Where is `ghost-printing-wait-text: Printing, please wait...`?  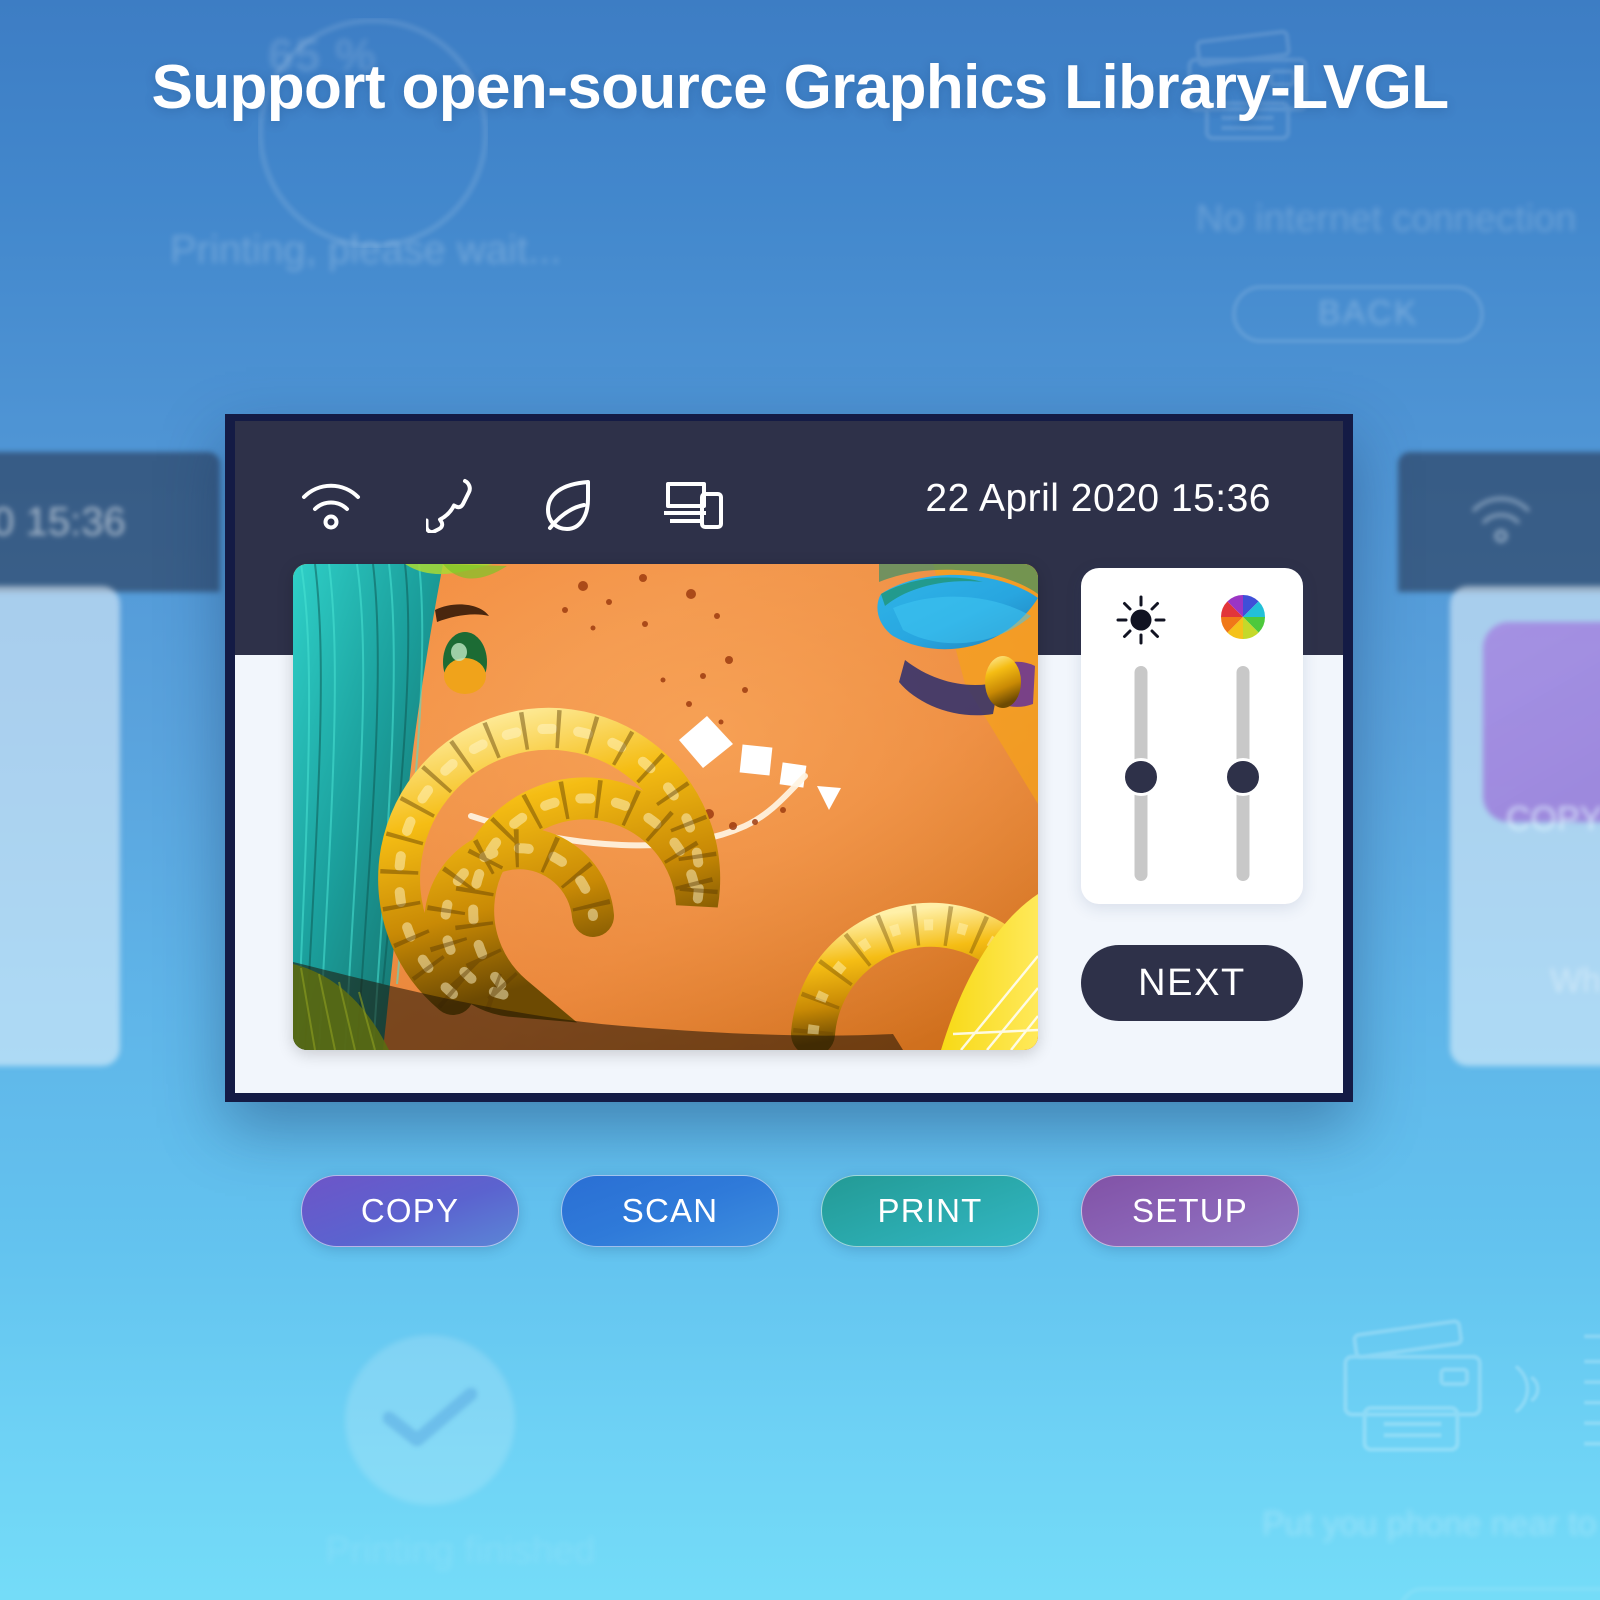
ghost-printing-wait-text: Printing, please wait... is located at coordinates (366, 250).